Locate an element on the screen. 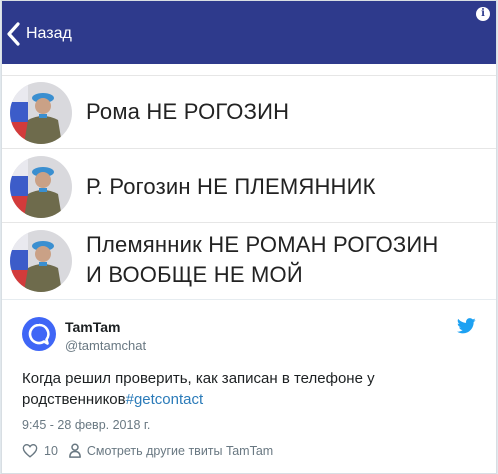  hashtag-link: #getcontact is located at coordinates (165, 399).